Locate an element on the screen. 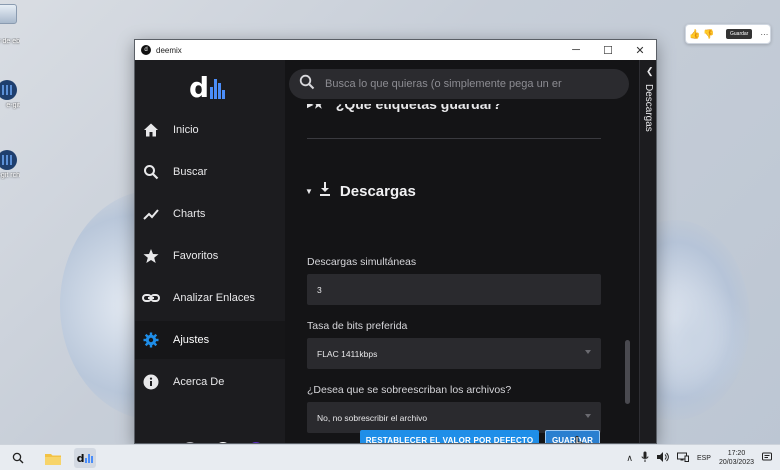  sidebar-item-analizar-enlaces: Analizar Enlaces is located at coordinates (210, 298).